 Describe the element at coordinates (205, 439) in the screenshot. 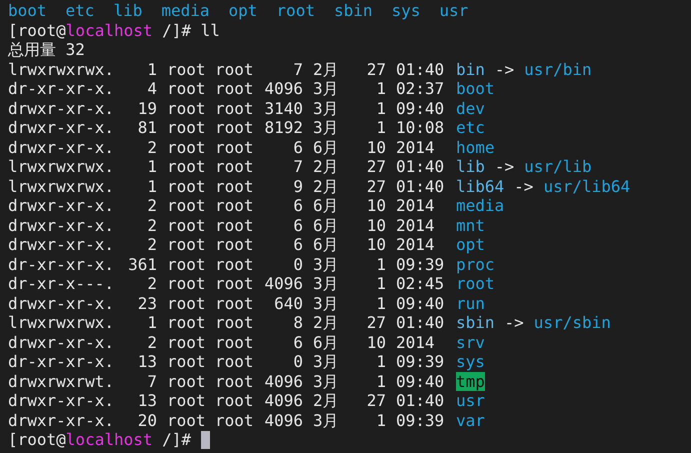

I see `cursor-icon` at that location.